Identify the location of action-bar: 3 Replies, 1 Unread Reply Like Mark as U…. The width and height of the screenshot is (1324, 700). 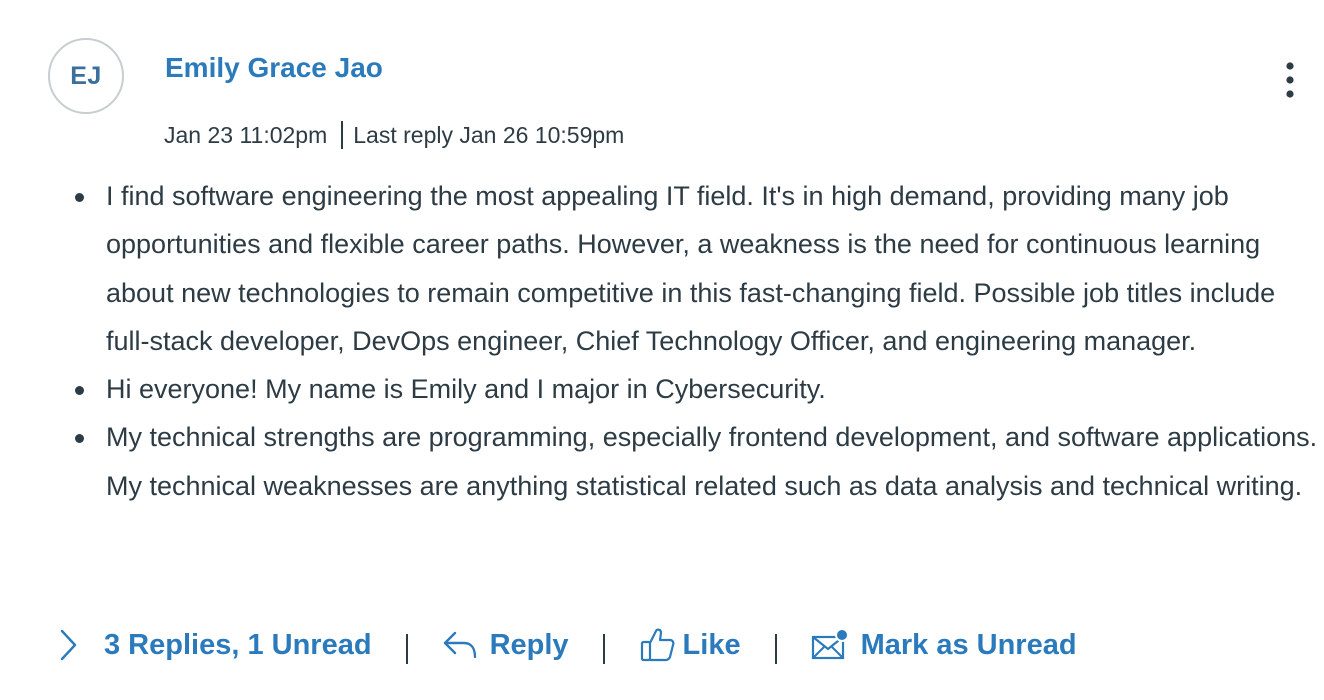
(567, 645).